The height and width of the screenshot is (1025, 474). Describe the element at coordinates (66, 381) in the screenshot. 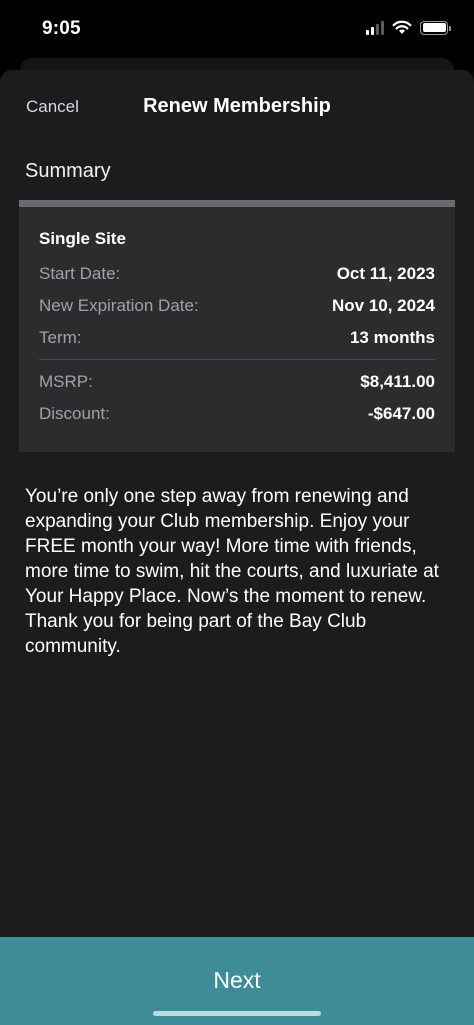

I see `row-label: MSRP:` at that location.